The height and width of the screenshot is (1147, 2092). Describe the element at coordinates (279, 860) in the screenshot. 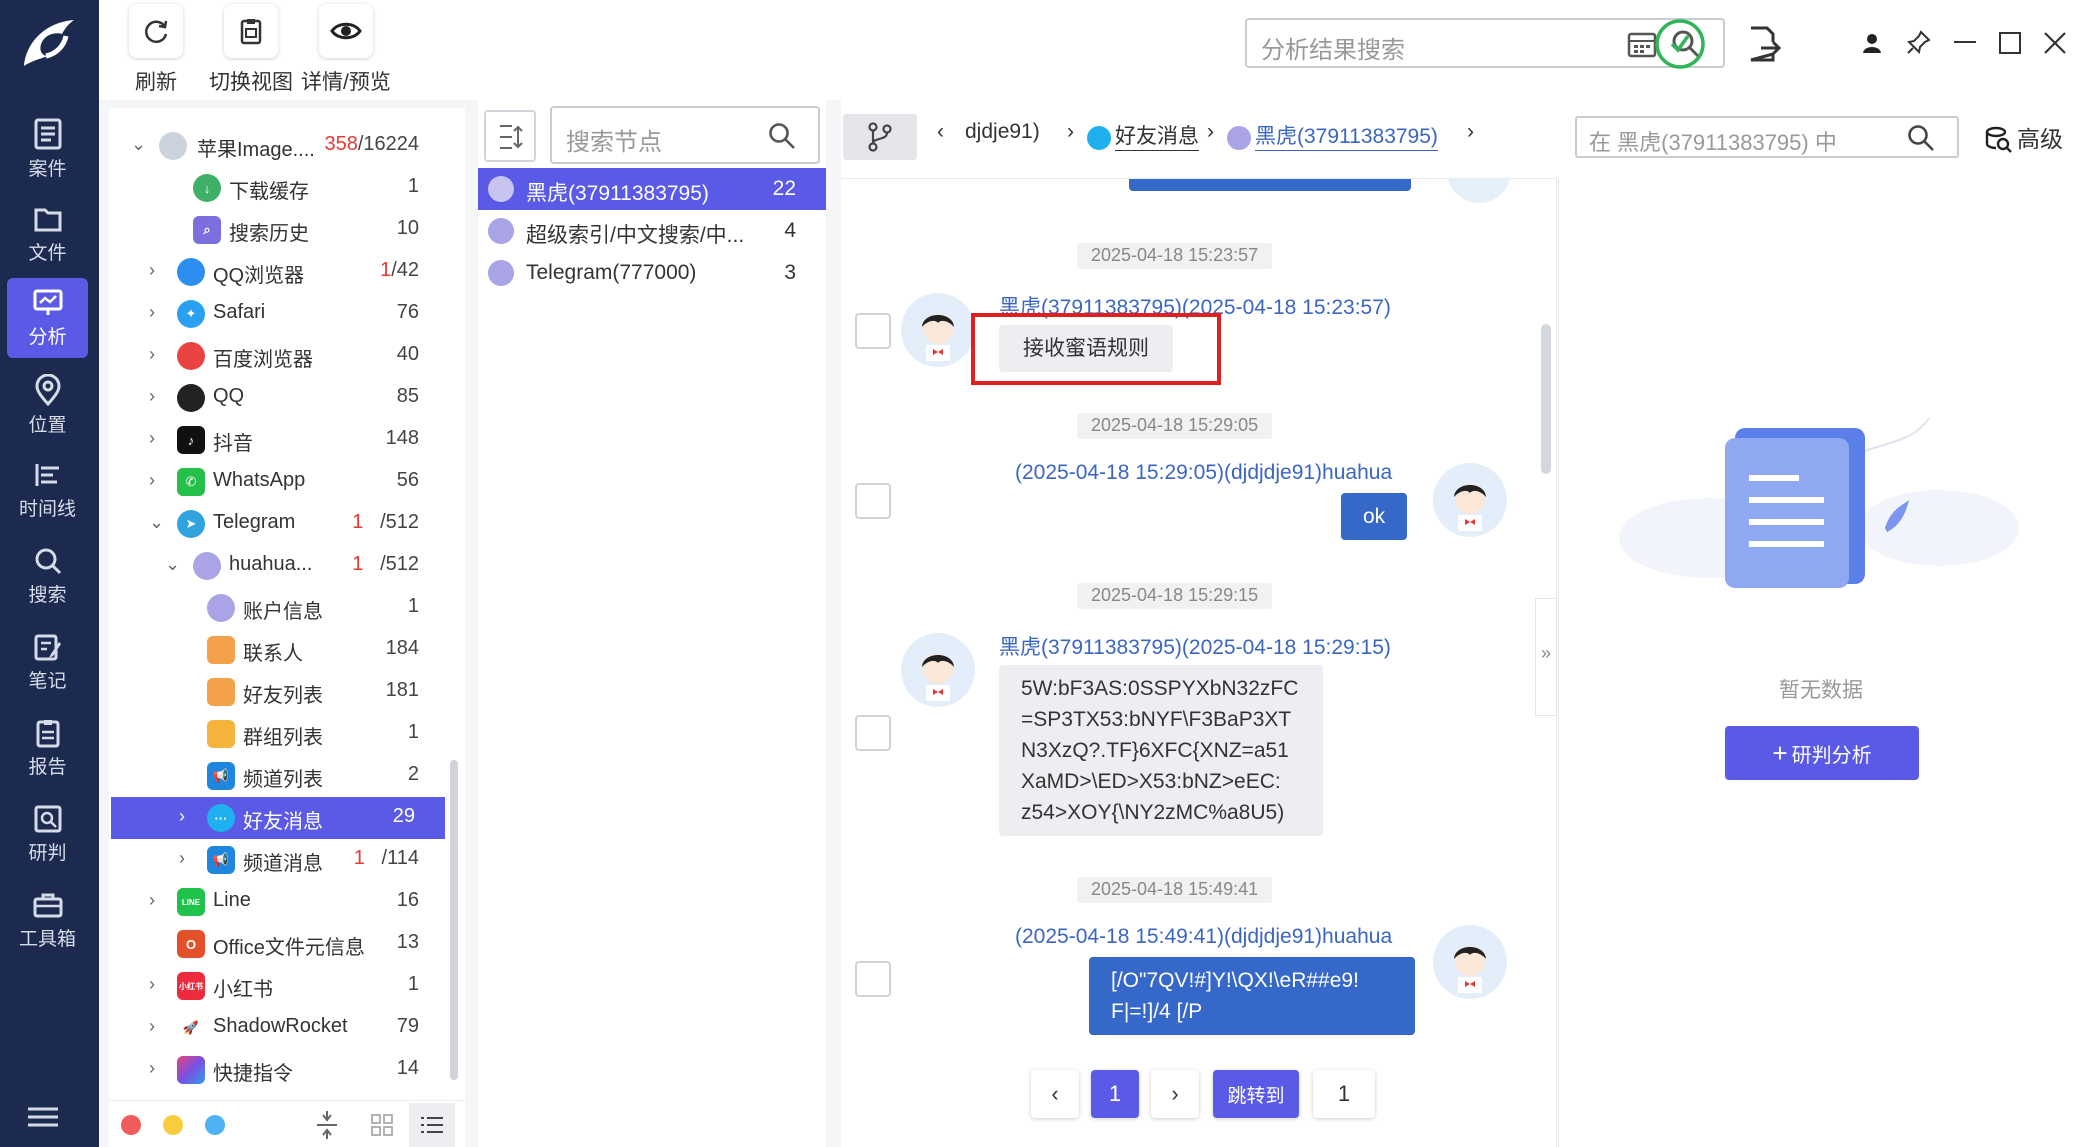

I see `tree-node-channel-messages: › 📢 频道消息 1 /114` at that location.